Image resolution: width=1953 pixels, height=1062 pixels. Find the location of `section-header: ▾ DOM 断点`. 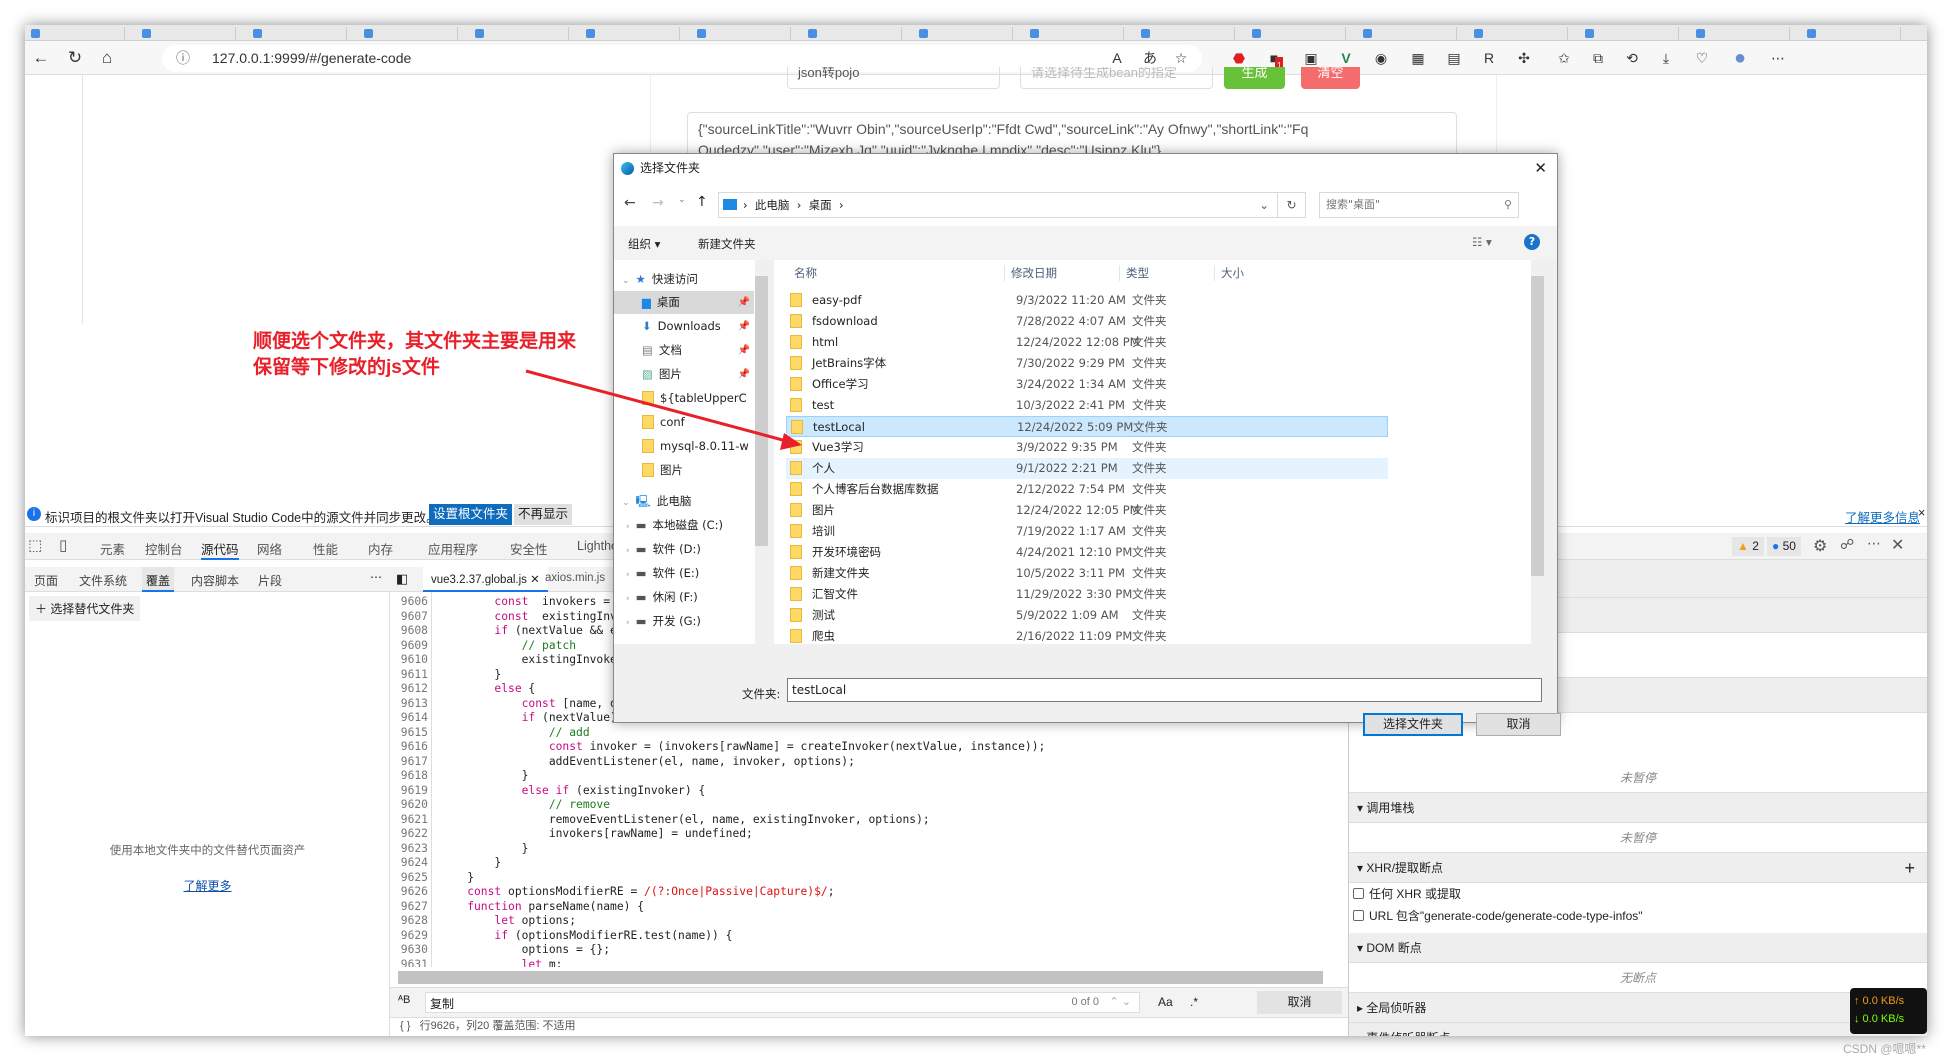

section-header: ▾ DOM 断点 is located at coordinates (1638, 948).